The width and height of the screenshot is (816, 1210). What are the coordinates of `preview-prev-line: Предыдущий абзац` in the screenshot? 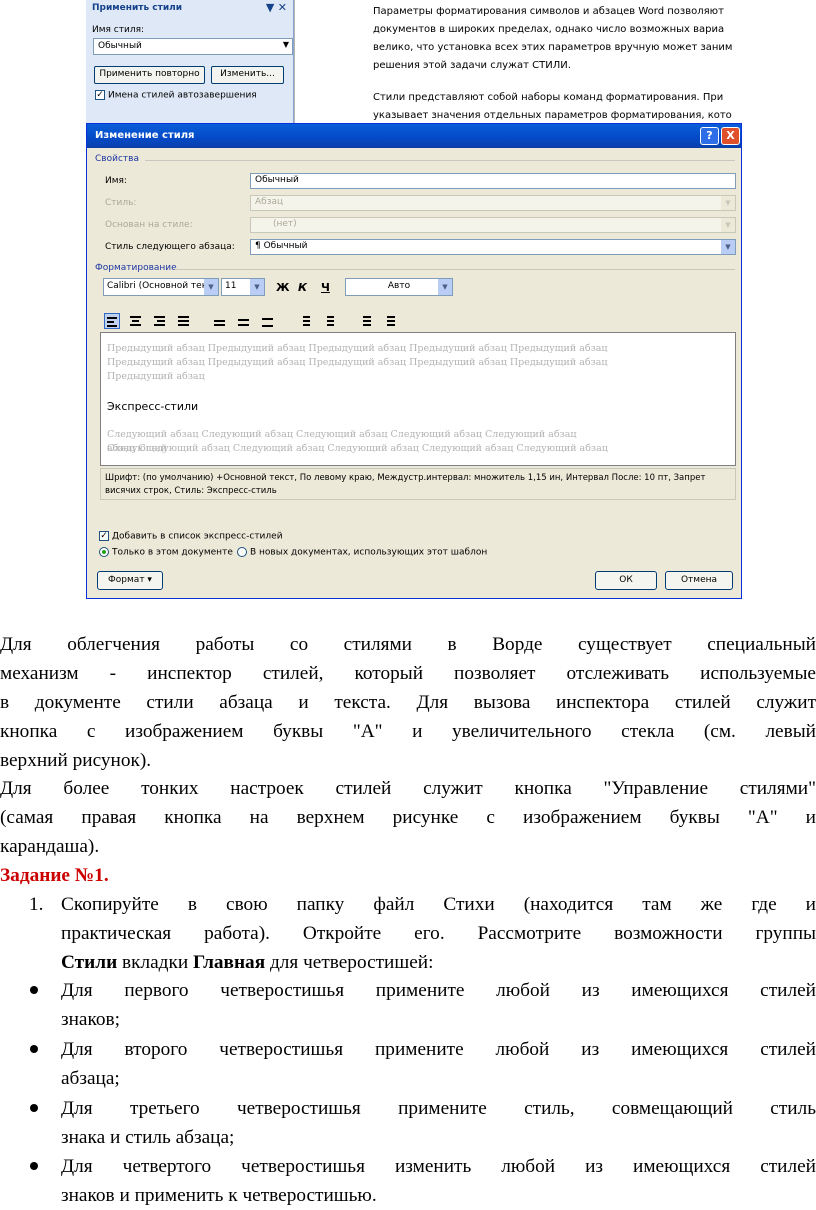 It's located at (156, 376).